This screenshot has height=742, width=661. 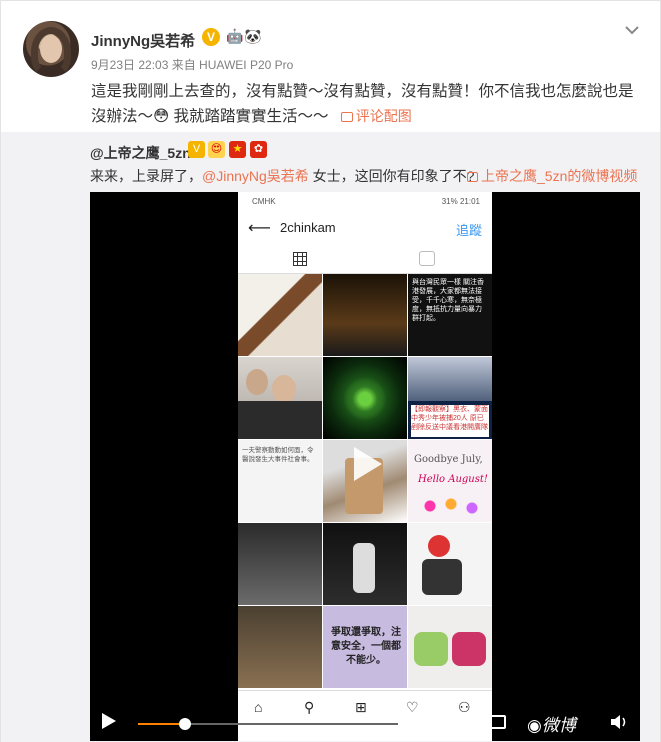 What do you see at coordinates (109, 721) in the screenshot?
I see `play-icon` at bounding box center [109, 721].